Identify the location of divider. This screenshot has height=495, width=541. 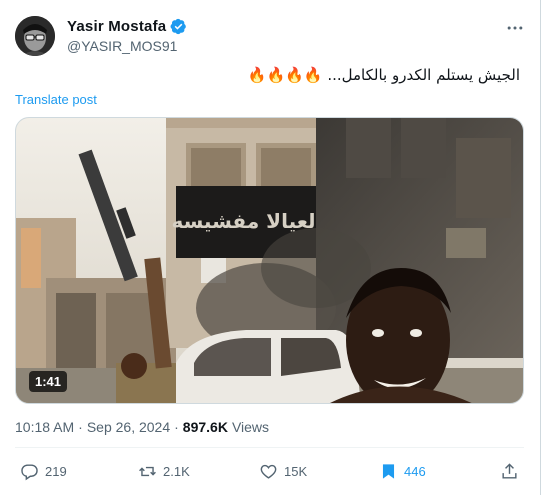
(269, 447).